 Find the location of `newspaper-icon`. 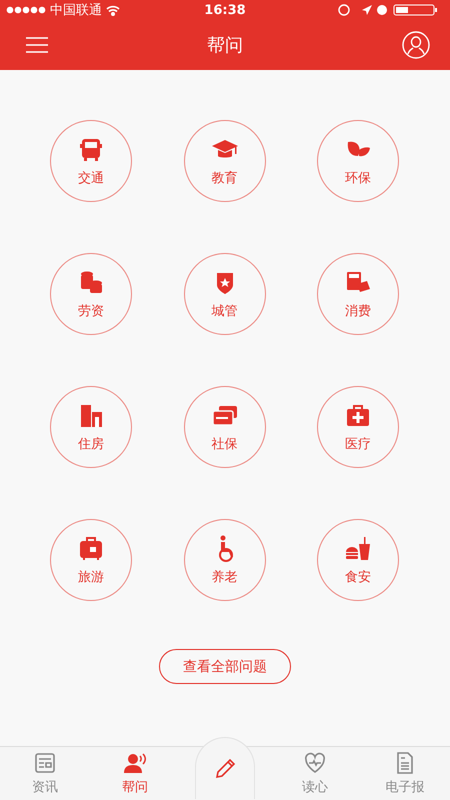

newspaper-icon is located at coordinates (45, 763).